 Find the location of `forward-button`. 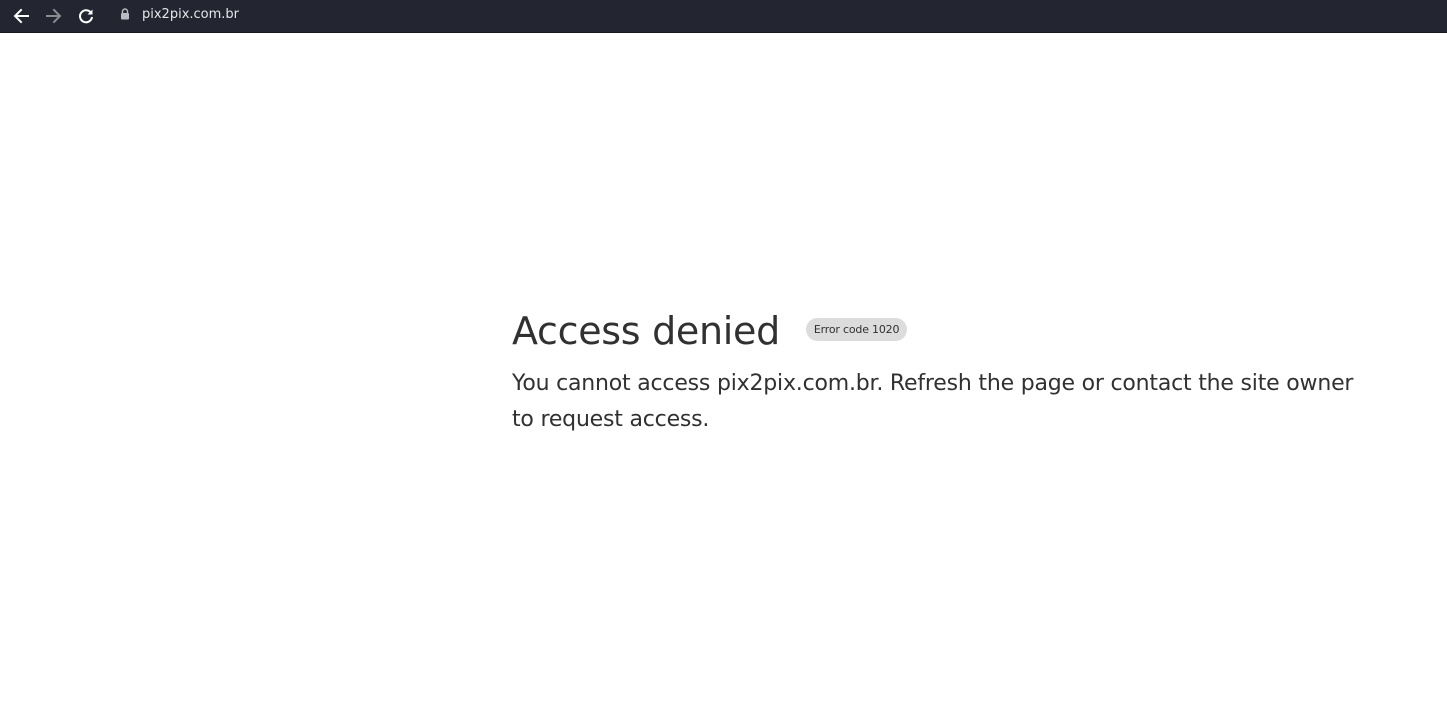

forward-button is located at coordinates (54, 16).